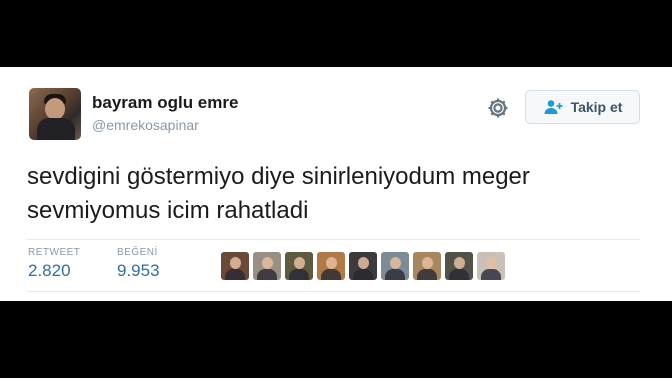 The height and width of the screenshot is (378, 672). What do you see at coordinates (165, 103) in the screenshot?
I see `author-name: bayram oglu emre` at bounding box center [165, 103].